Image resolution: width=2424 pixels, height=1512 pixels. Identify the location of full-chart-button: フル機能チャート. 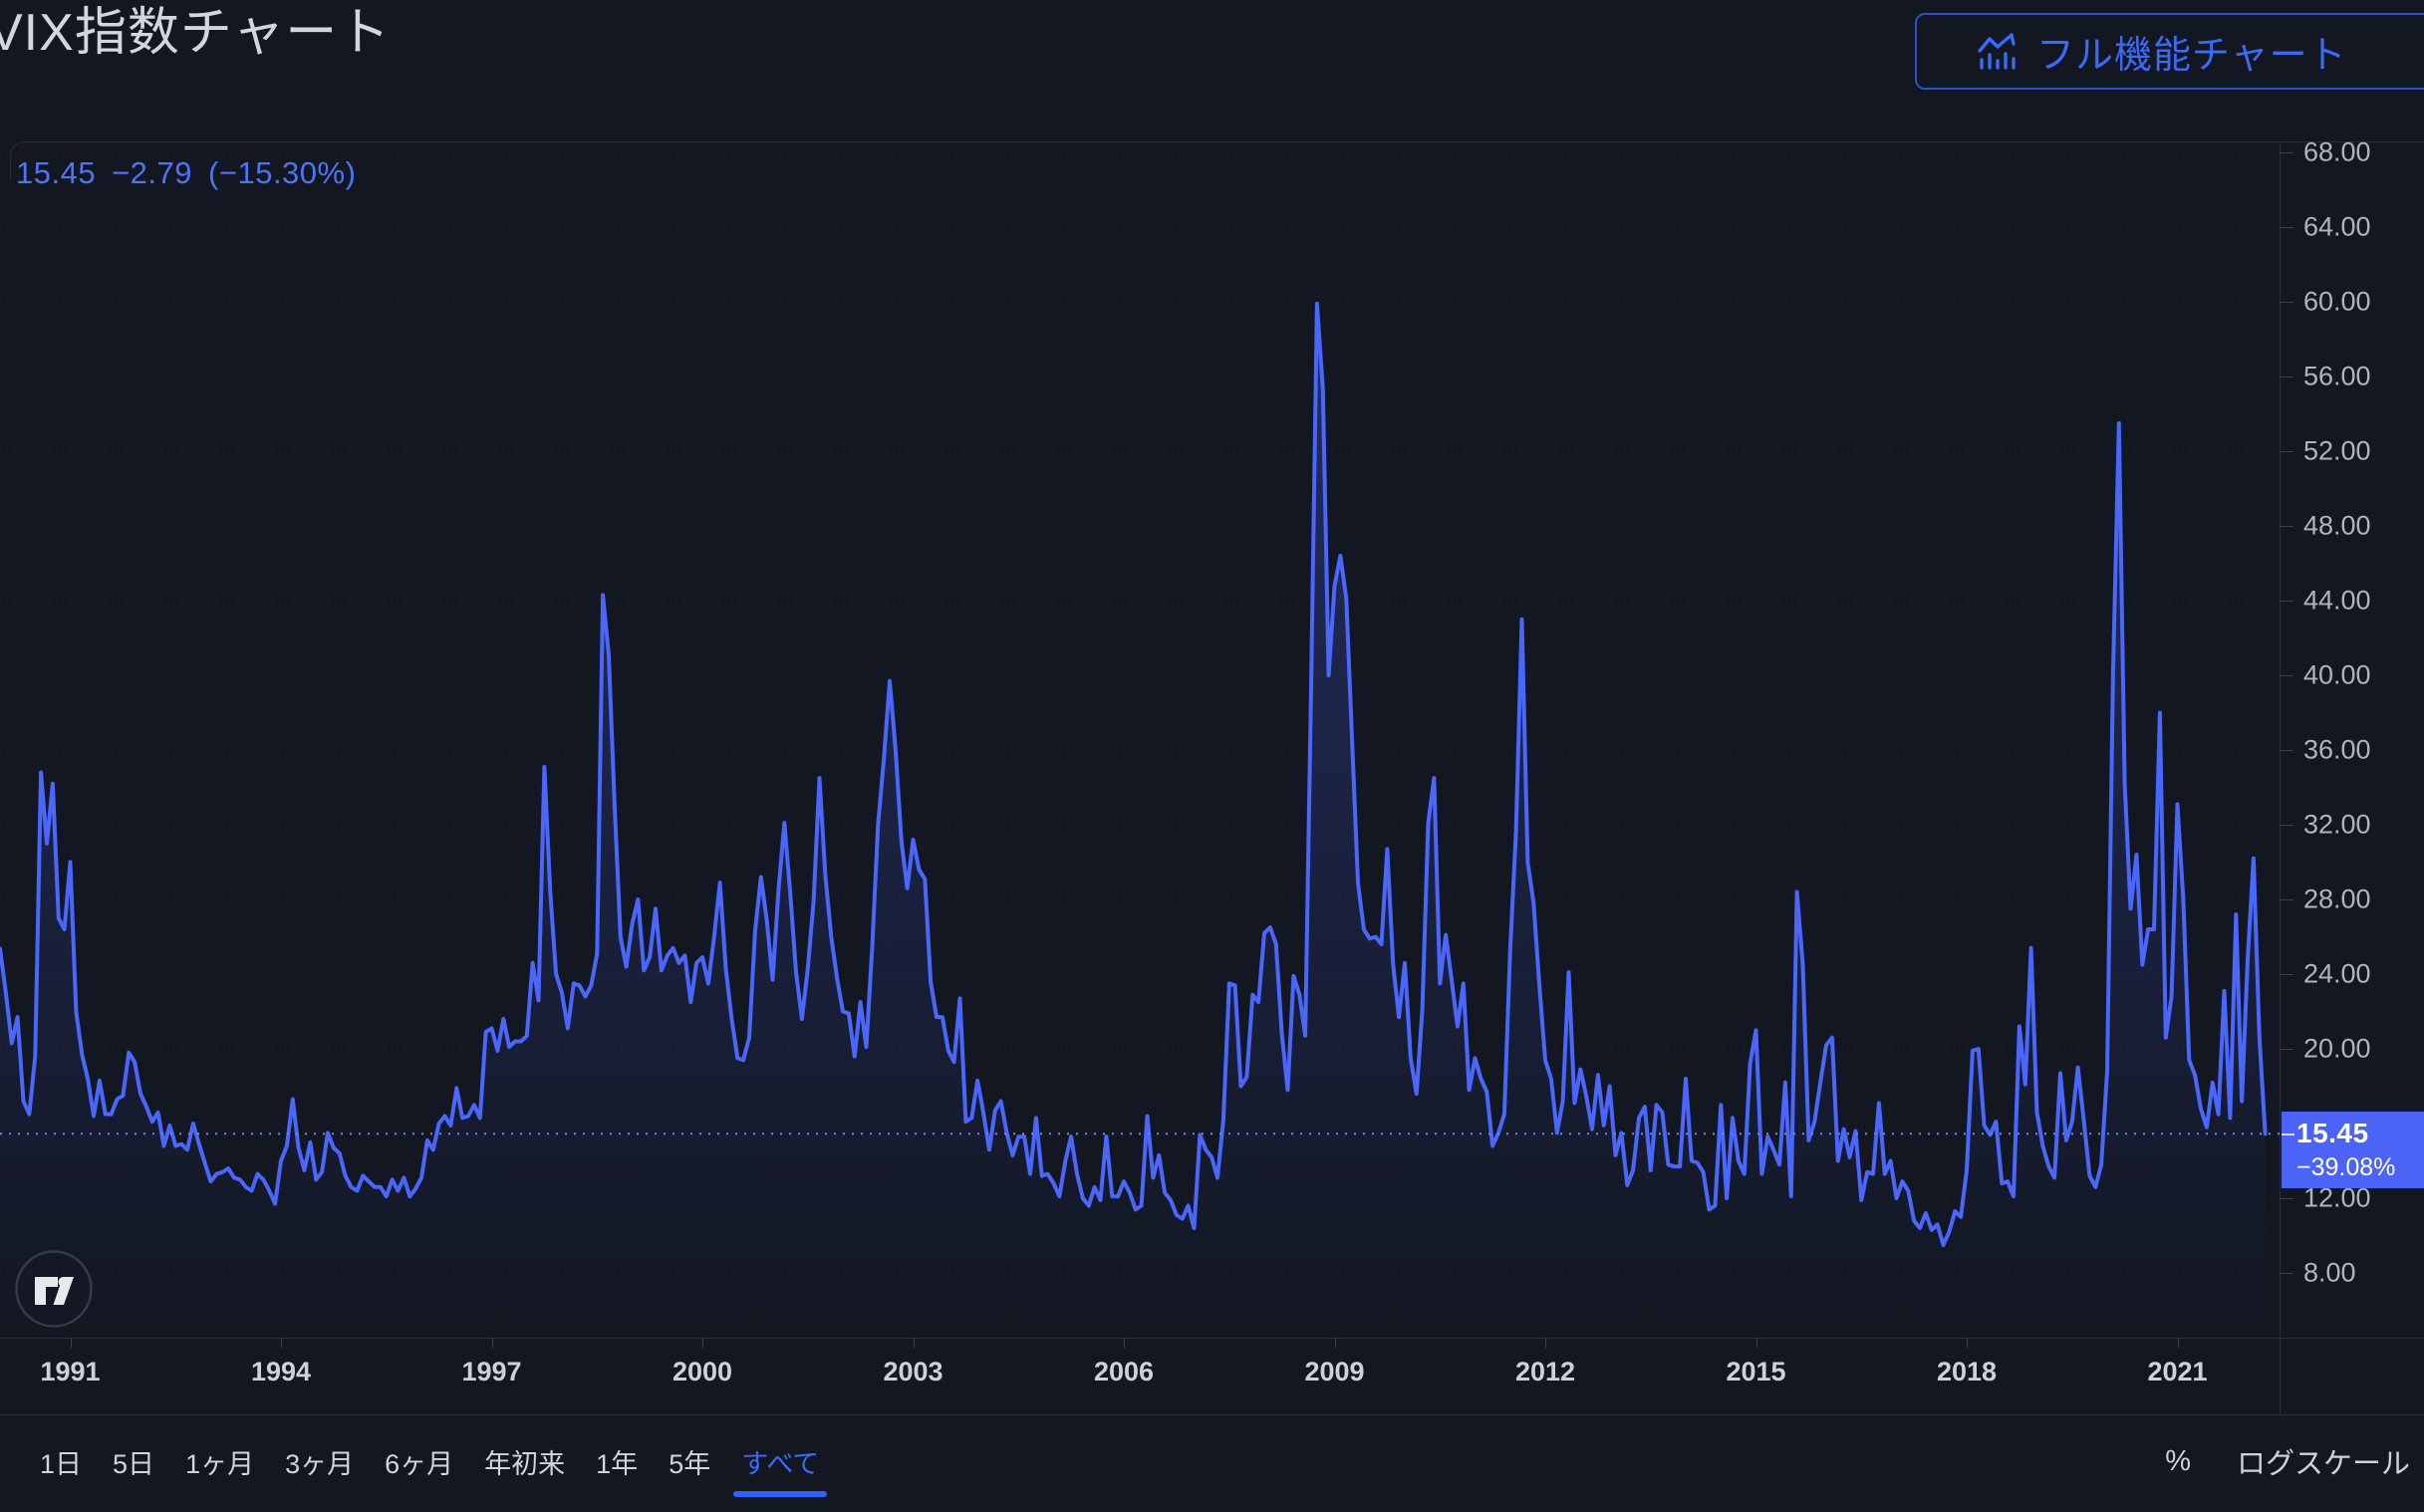
(2169, 51).